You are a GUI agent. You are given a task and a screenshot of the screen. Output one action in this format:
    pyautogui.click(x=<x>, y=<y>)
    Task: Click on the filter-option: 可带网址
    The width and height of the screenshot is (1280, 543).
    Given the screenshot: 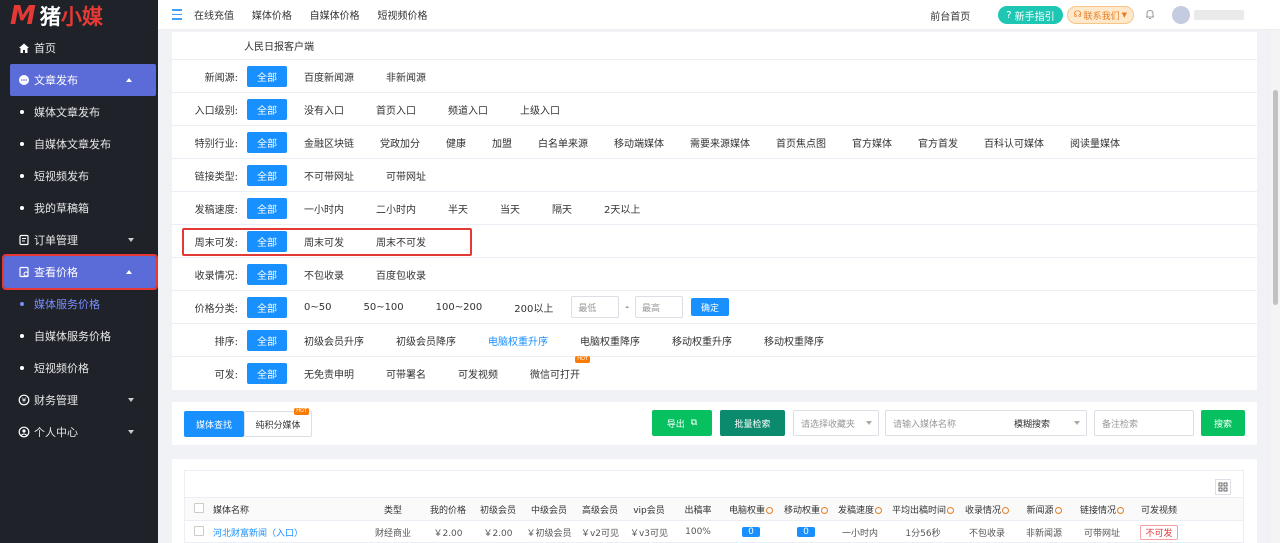 What is the action you would take?
    pyautogui.click(x=406, y=175)
    